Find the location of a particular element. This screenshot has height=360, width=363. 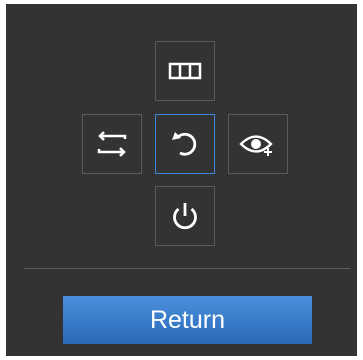

power-button is located at coordinates (185, 216).